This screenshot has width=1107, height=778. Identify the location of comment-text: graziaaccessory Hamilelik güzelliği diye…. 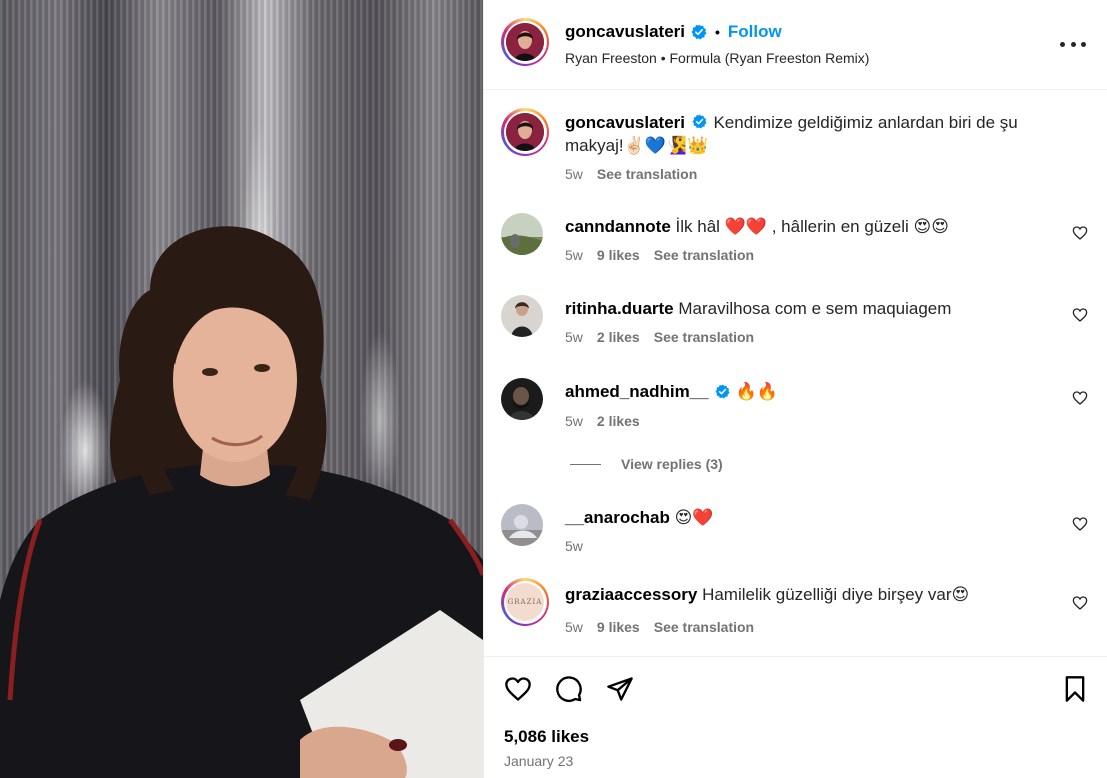
(811, 594).